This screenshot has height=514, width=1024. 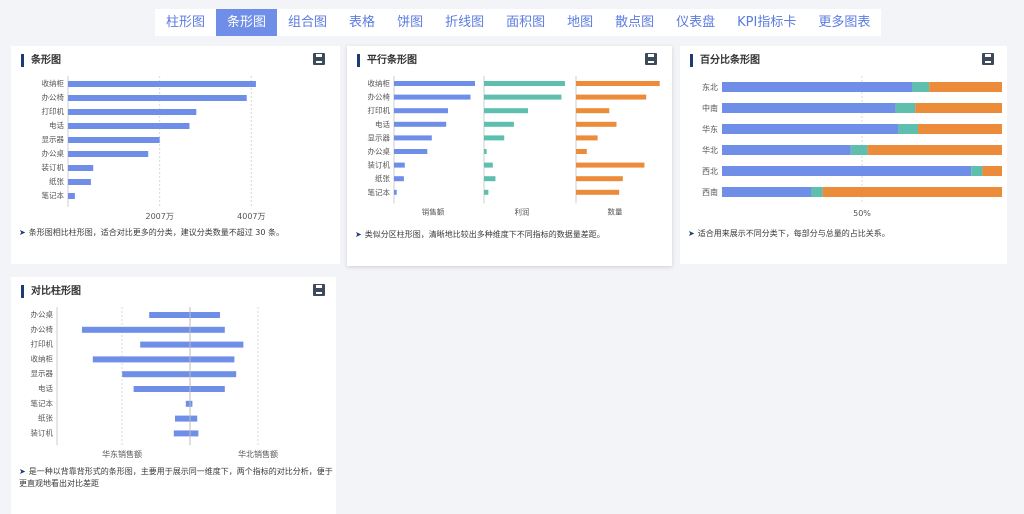 What do you see at coordinates (580, 22) in the screenshot?
I see `tab-7: 地图` at bounding box center [580, 22].